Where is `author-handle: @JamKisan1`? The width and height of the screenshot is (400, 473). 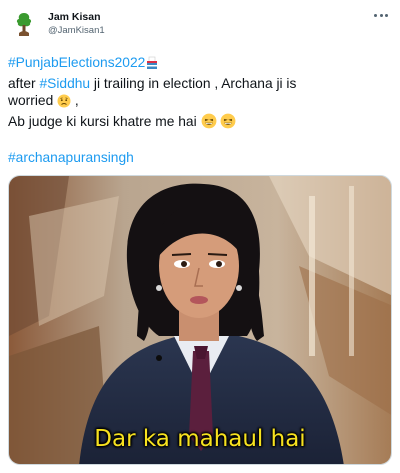 author-handle: @JamKisan1 is located at coordinates (76, 30).